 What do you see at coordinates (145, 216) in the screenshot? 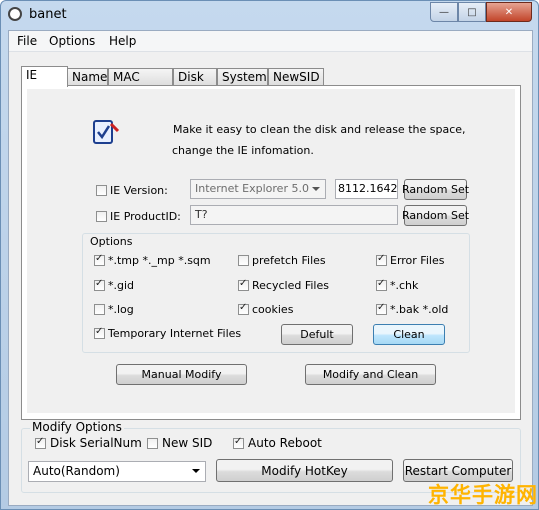
I see `ie-productid-label: IE ProductID:` at bounding box center [145, 216].